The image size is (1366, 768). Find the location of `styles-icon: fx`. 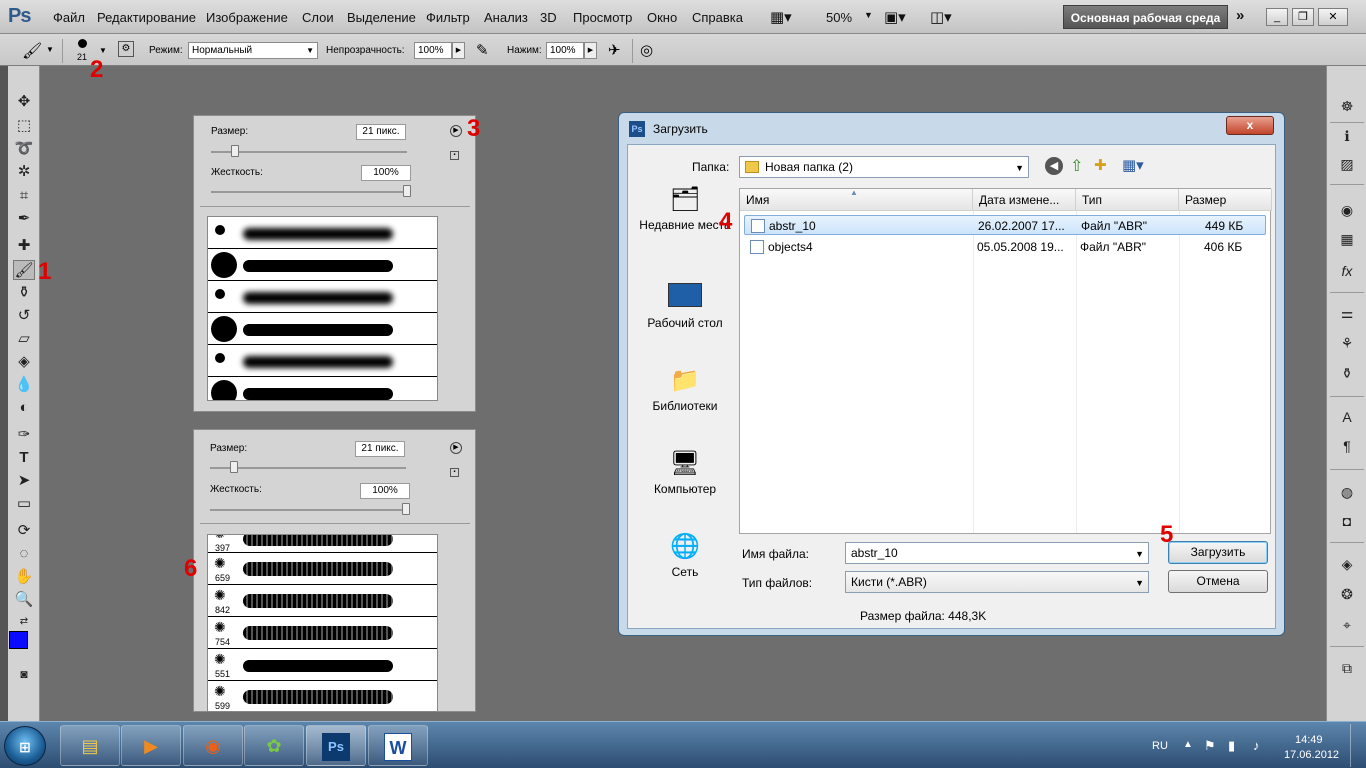

styles-icon: fx is located at coordinates (1347, 271).